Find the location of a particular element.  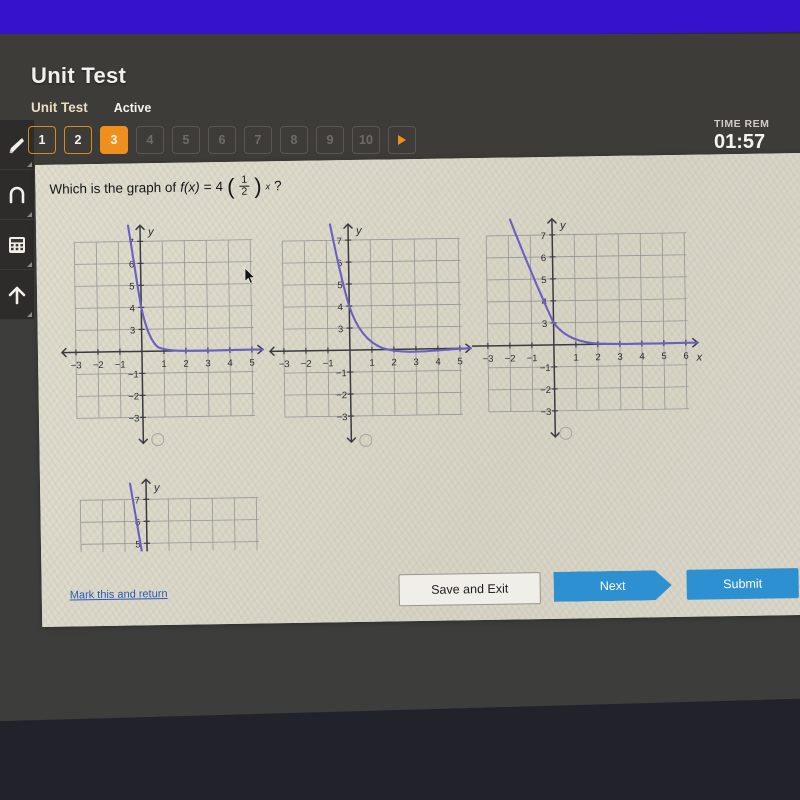

graph-a-curve is located at coordinates (195, 288).